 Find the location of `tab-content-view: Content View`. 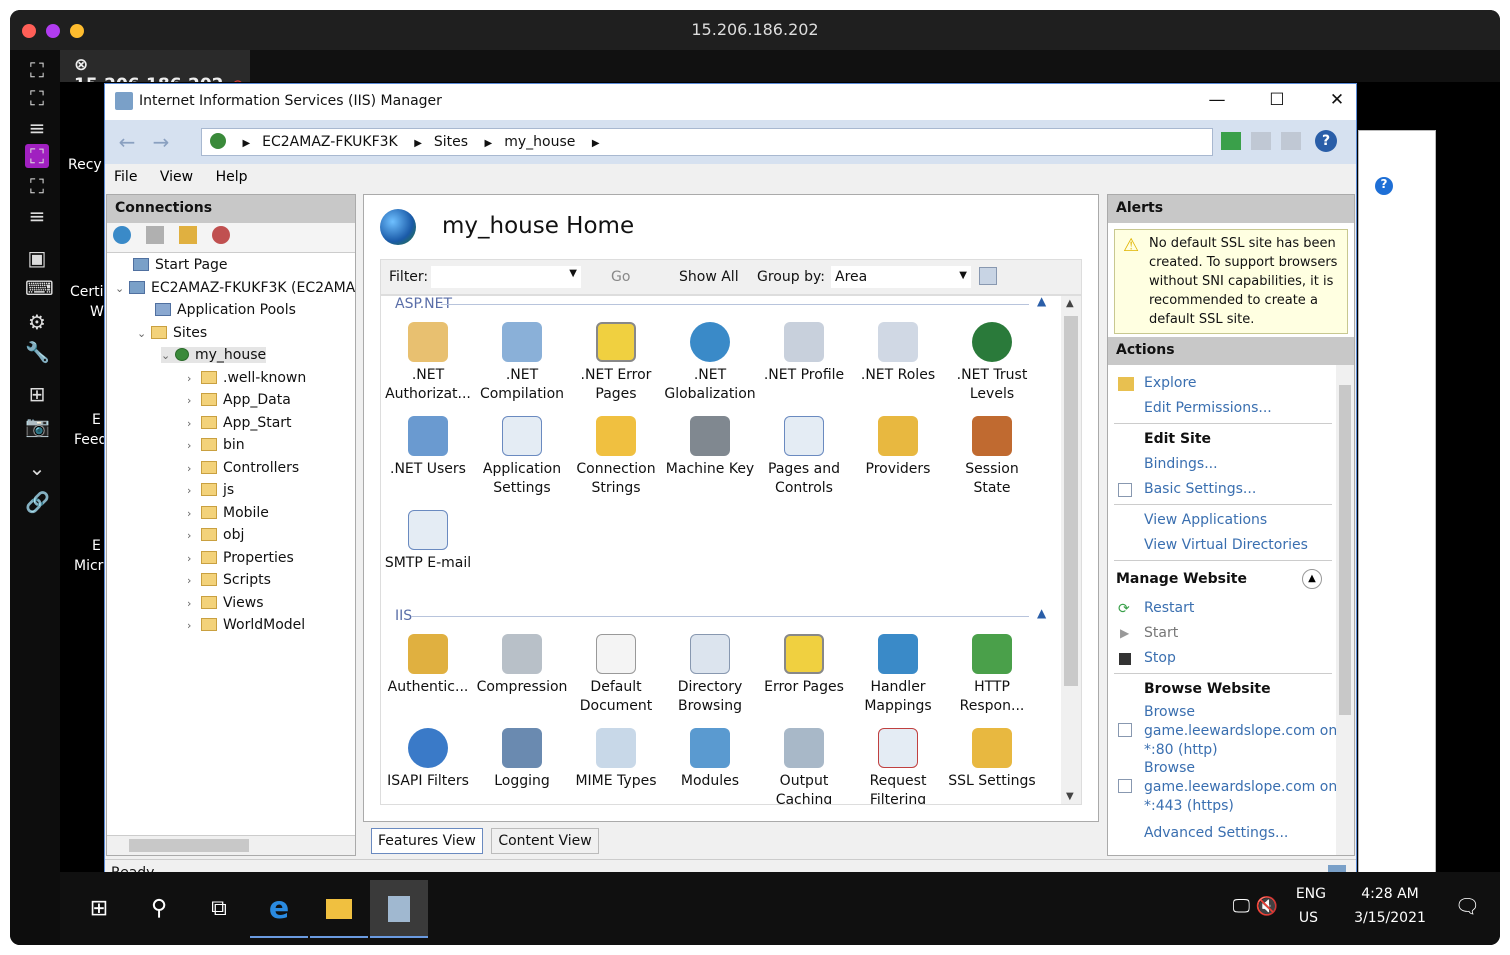

tab-content-view: Content View is located at coordinates (545, 841).